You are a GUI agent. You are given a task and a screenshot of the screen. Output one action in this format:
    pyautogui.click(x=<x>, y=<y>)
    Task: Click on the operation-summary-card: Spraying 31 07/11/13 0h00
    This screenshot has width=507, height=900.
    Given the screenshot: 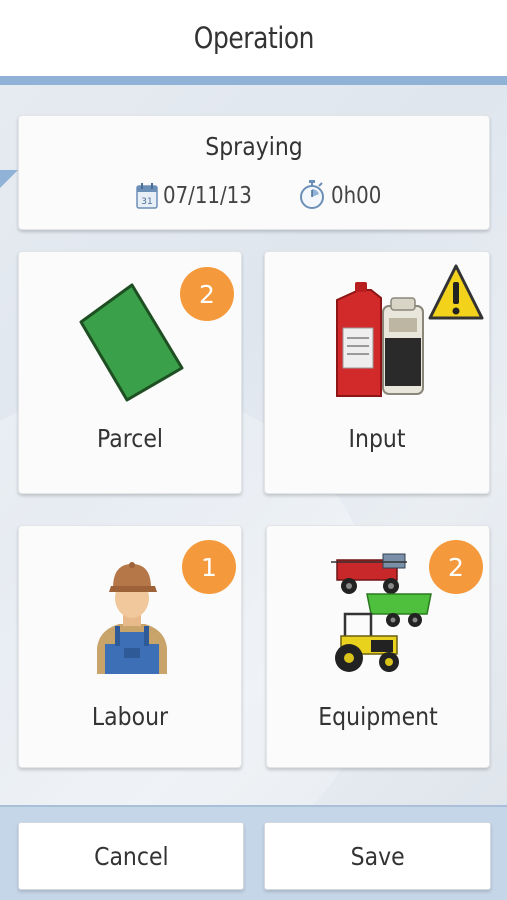 What is the action you would take?
    pyautogui.click(x=254, y=172)
    